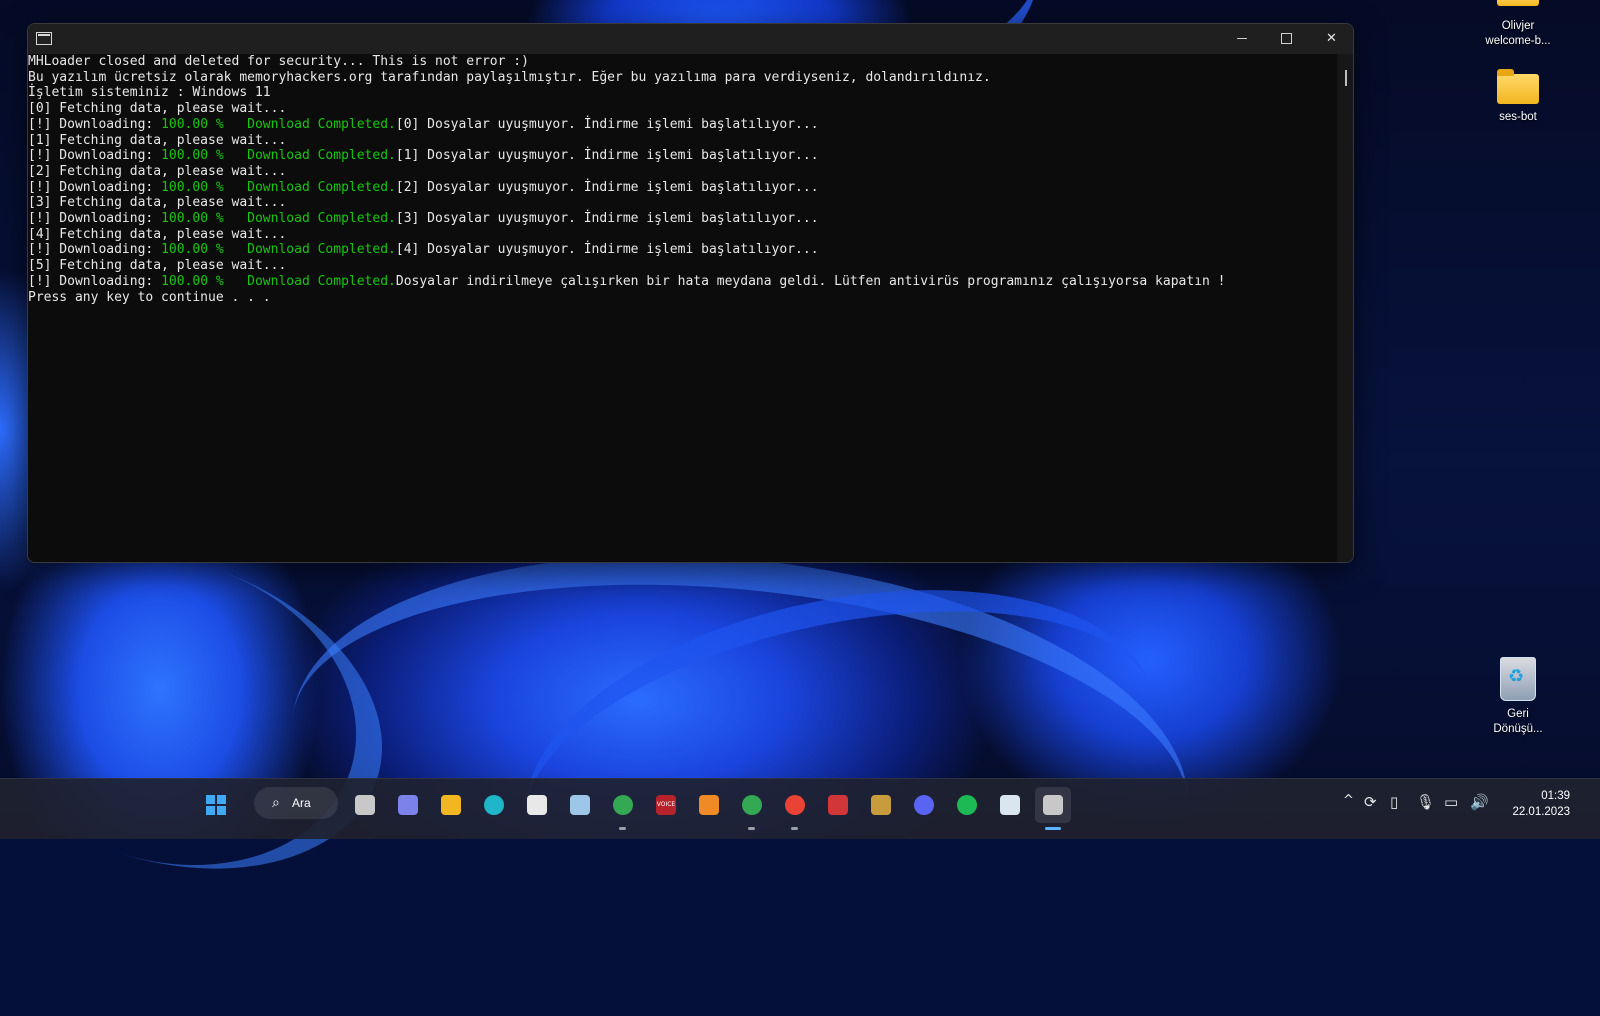 This screenshot has width=1600, height=1016. I want to click on close-button: ✕, so click(1331, 39).